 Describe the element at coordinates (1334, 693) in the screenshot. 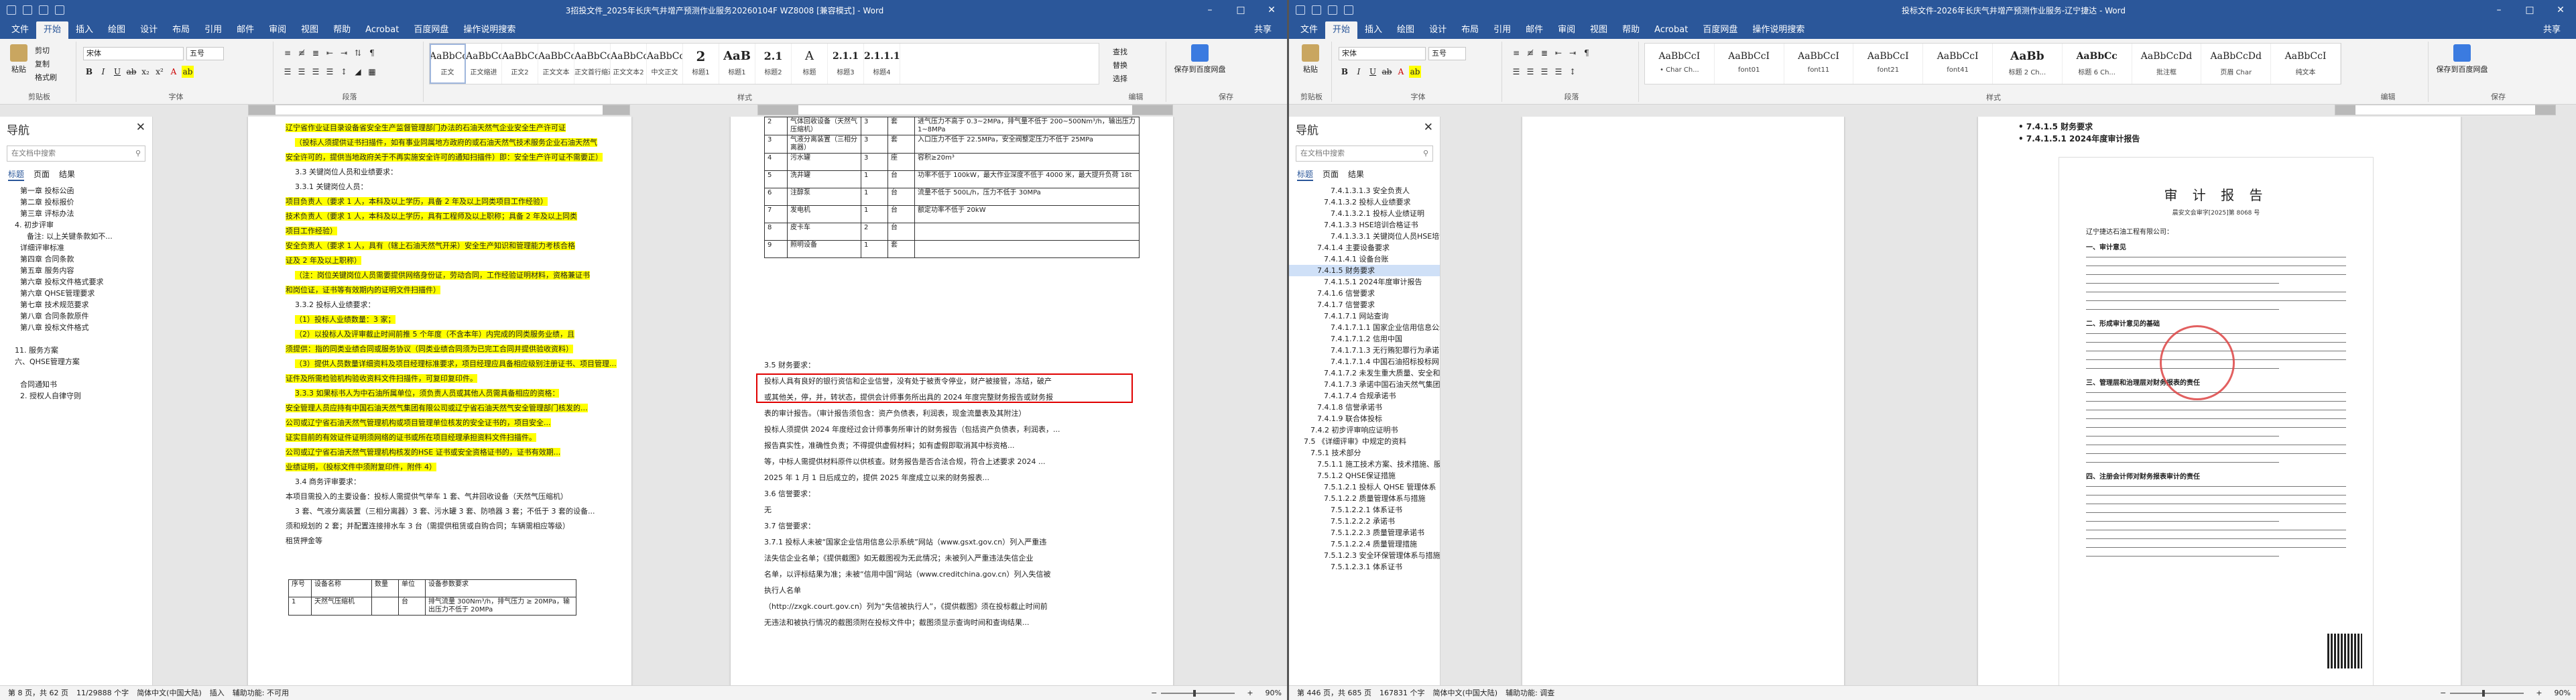

I see `page-count: 第 446 页，共 685 页` at that location.